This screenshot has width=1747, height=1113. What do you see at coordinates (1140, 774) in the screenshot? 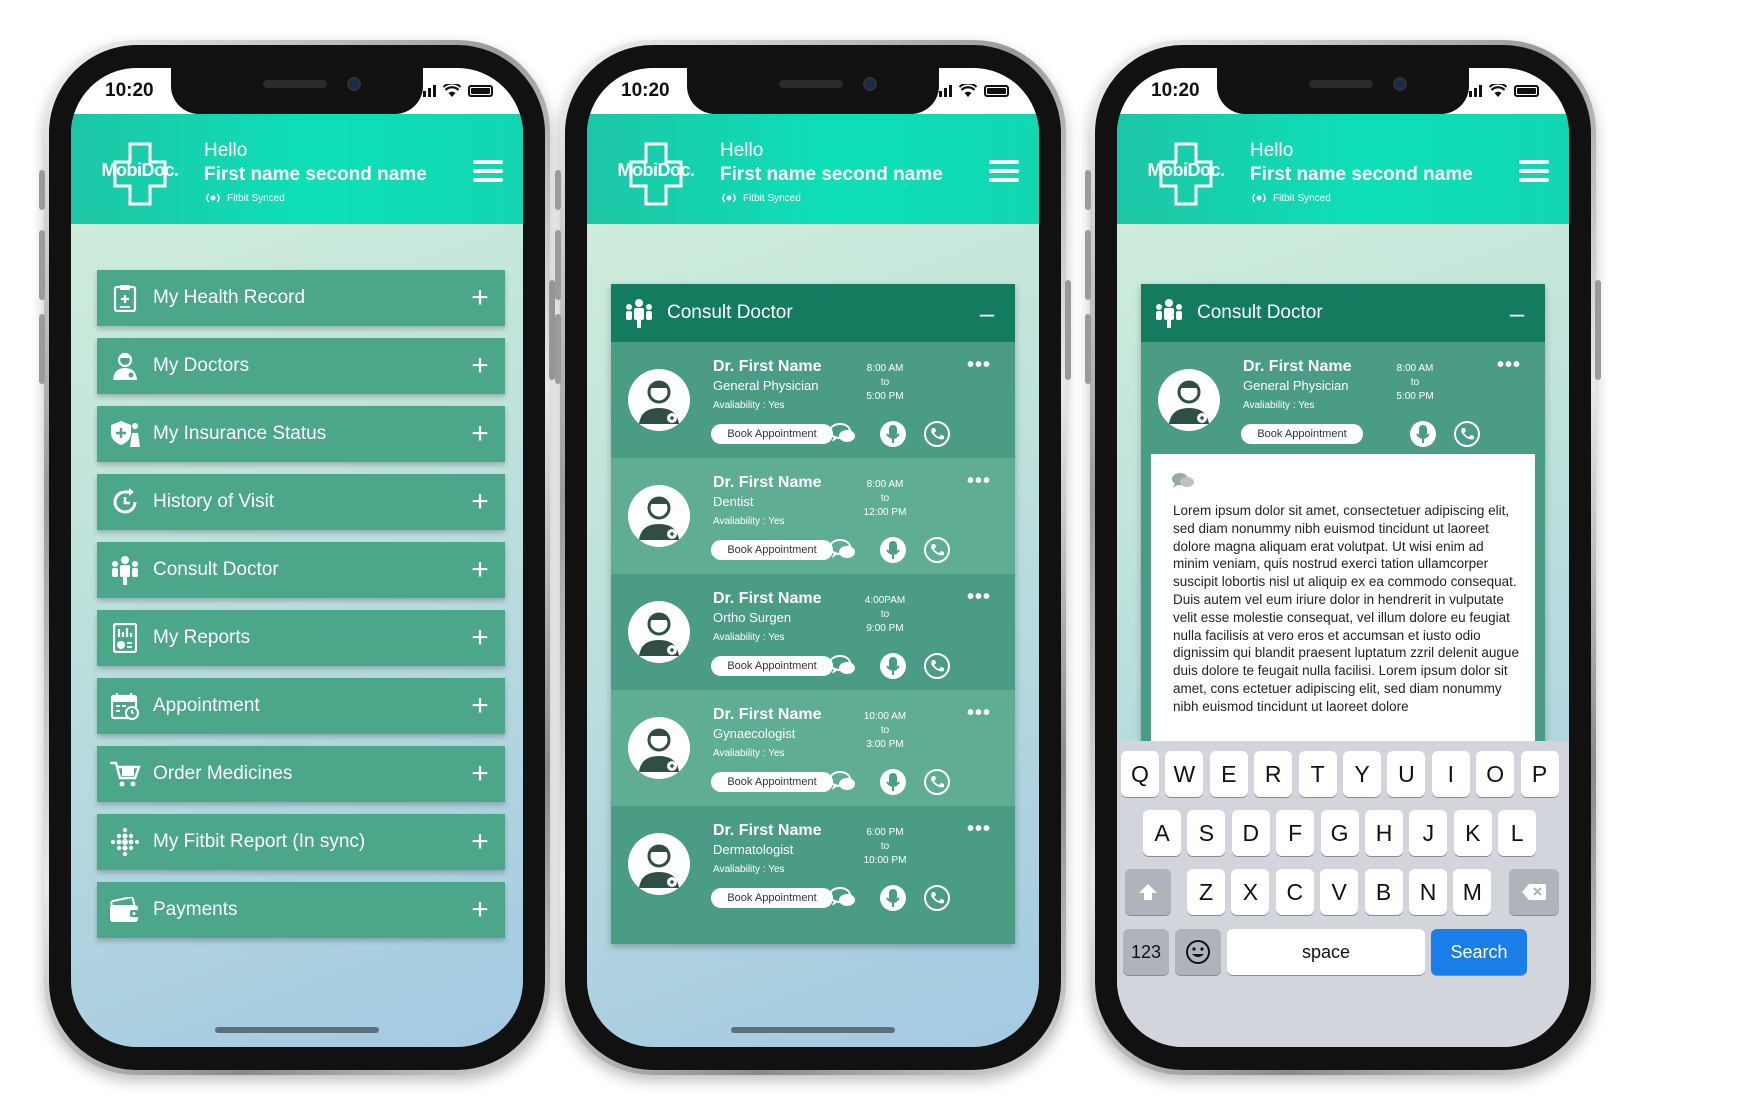
I see `key-q: Q` at bounding box center [1140, 774].